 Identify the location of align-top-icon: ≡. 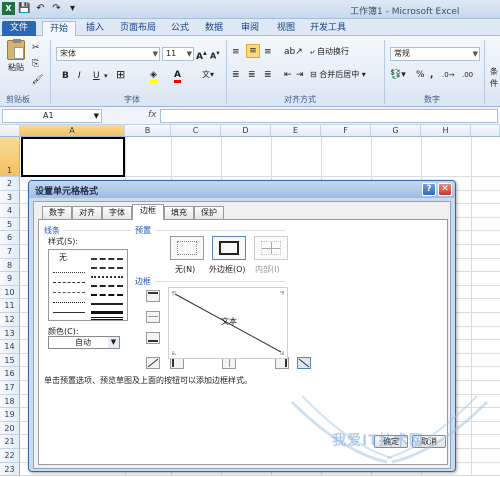
(236, 52).